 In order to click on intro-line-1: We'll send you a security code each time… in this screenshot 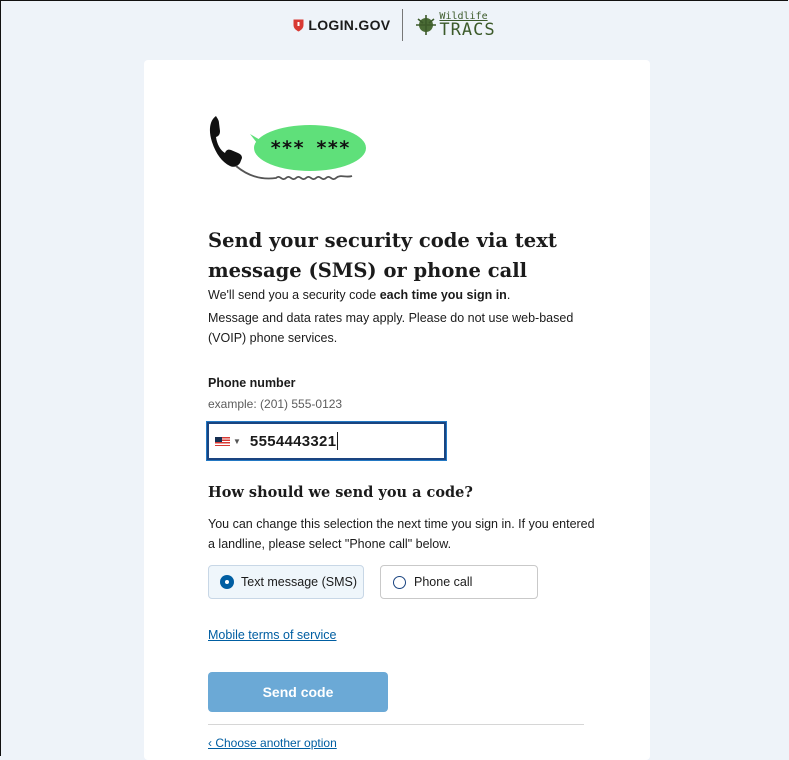, I will do `click(359, 295)`.